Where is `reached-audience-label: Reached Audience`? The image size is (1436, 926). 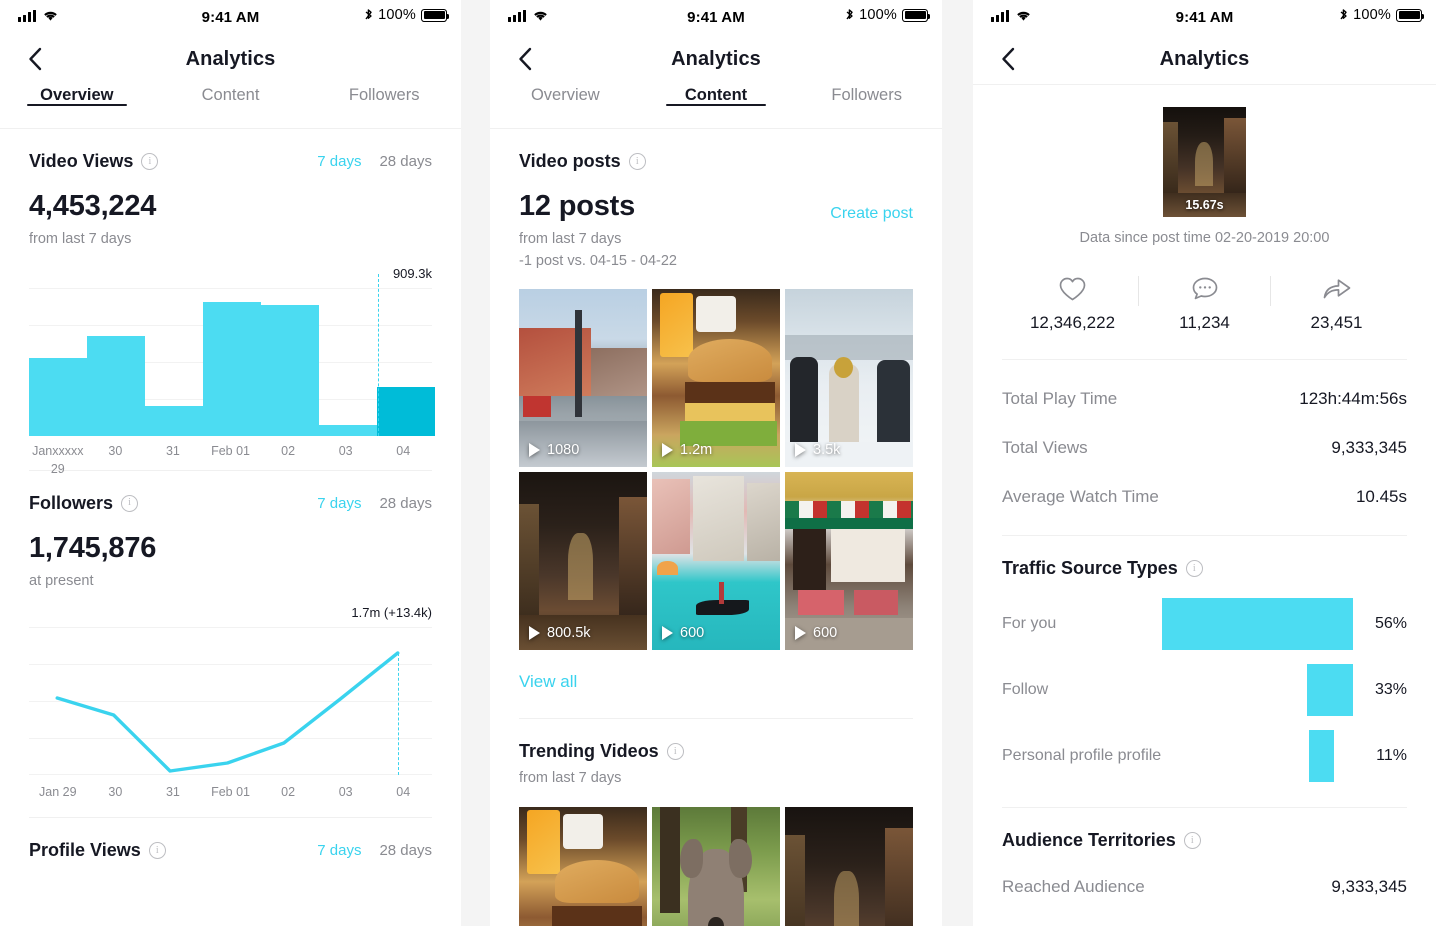
reached-audience-label: Reached Audience is located at coordinates (1073, 886).